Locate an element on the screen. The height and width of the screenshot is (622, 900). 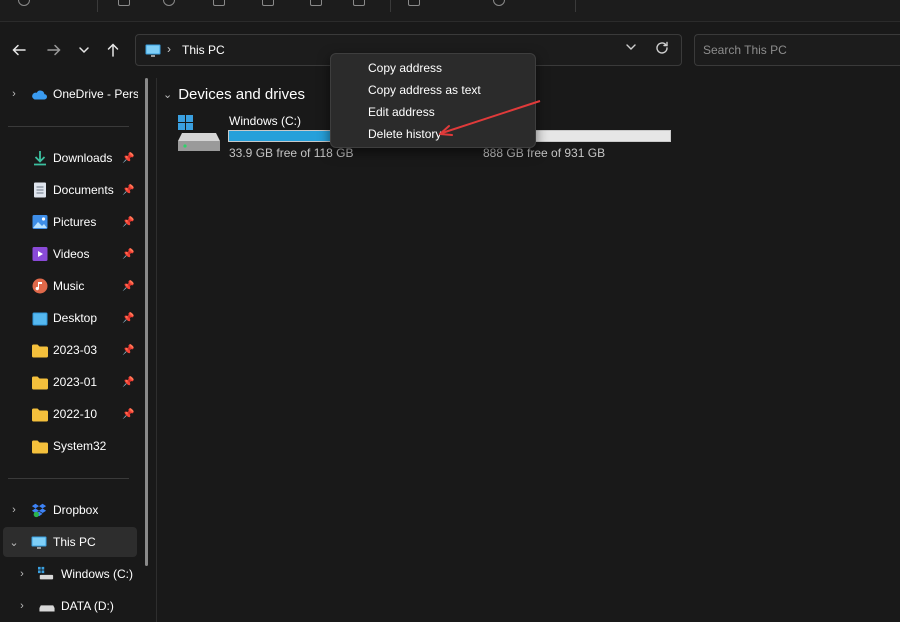
sidebar-item-this-pc: ⌄ This PC is located at coordinates (70, 542).